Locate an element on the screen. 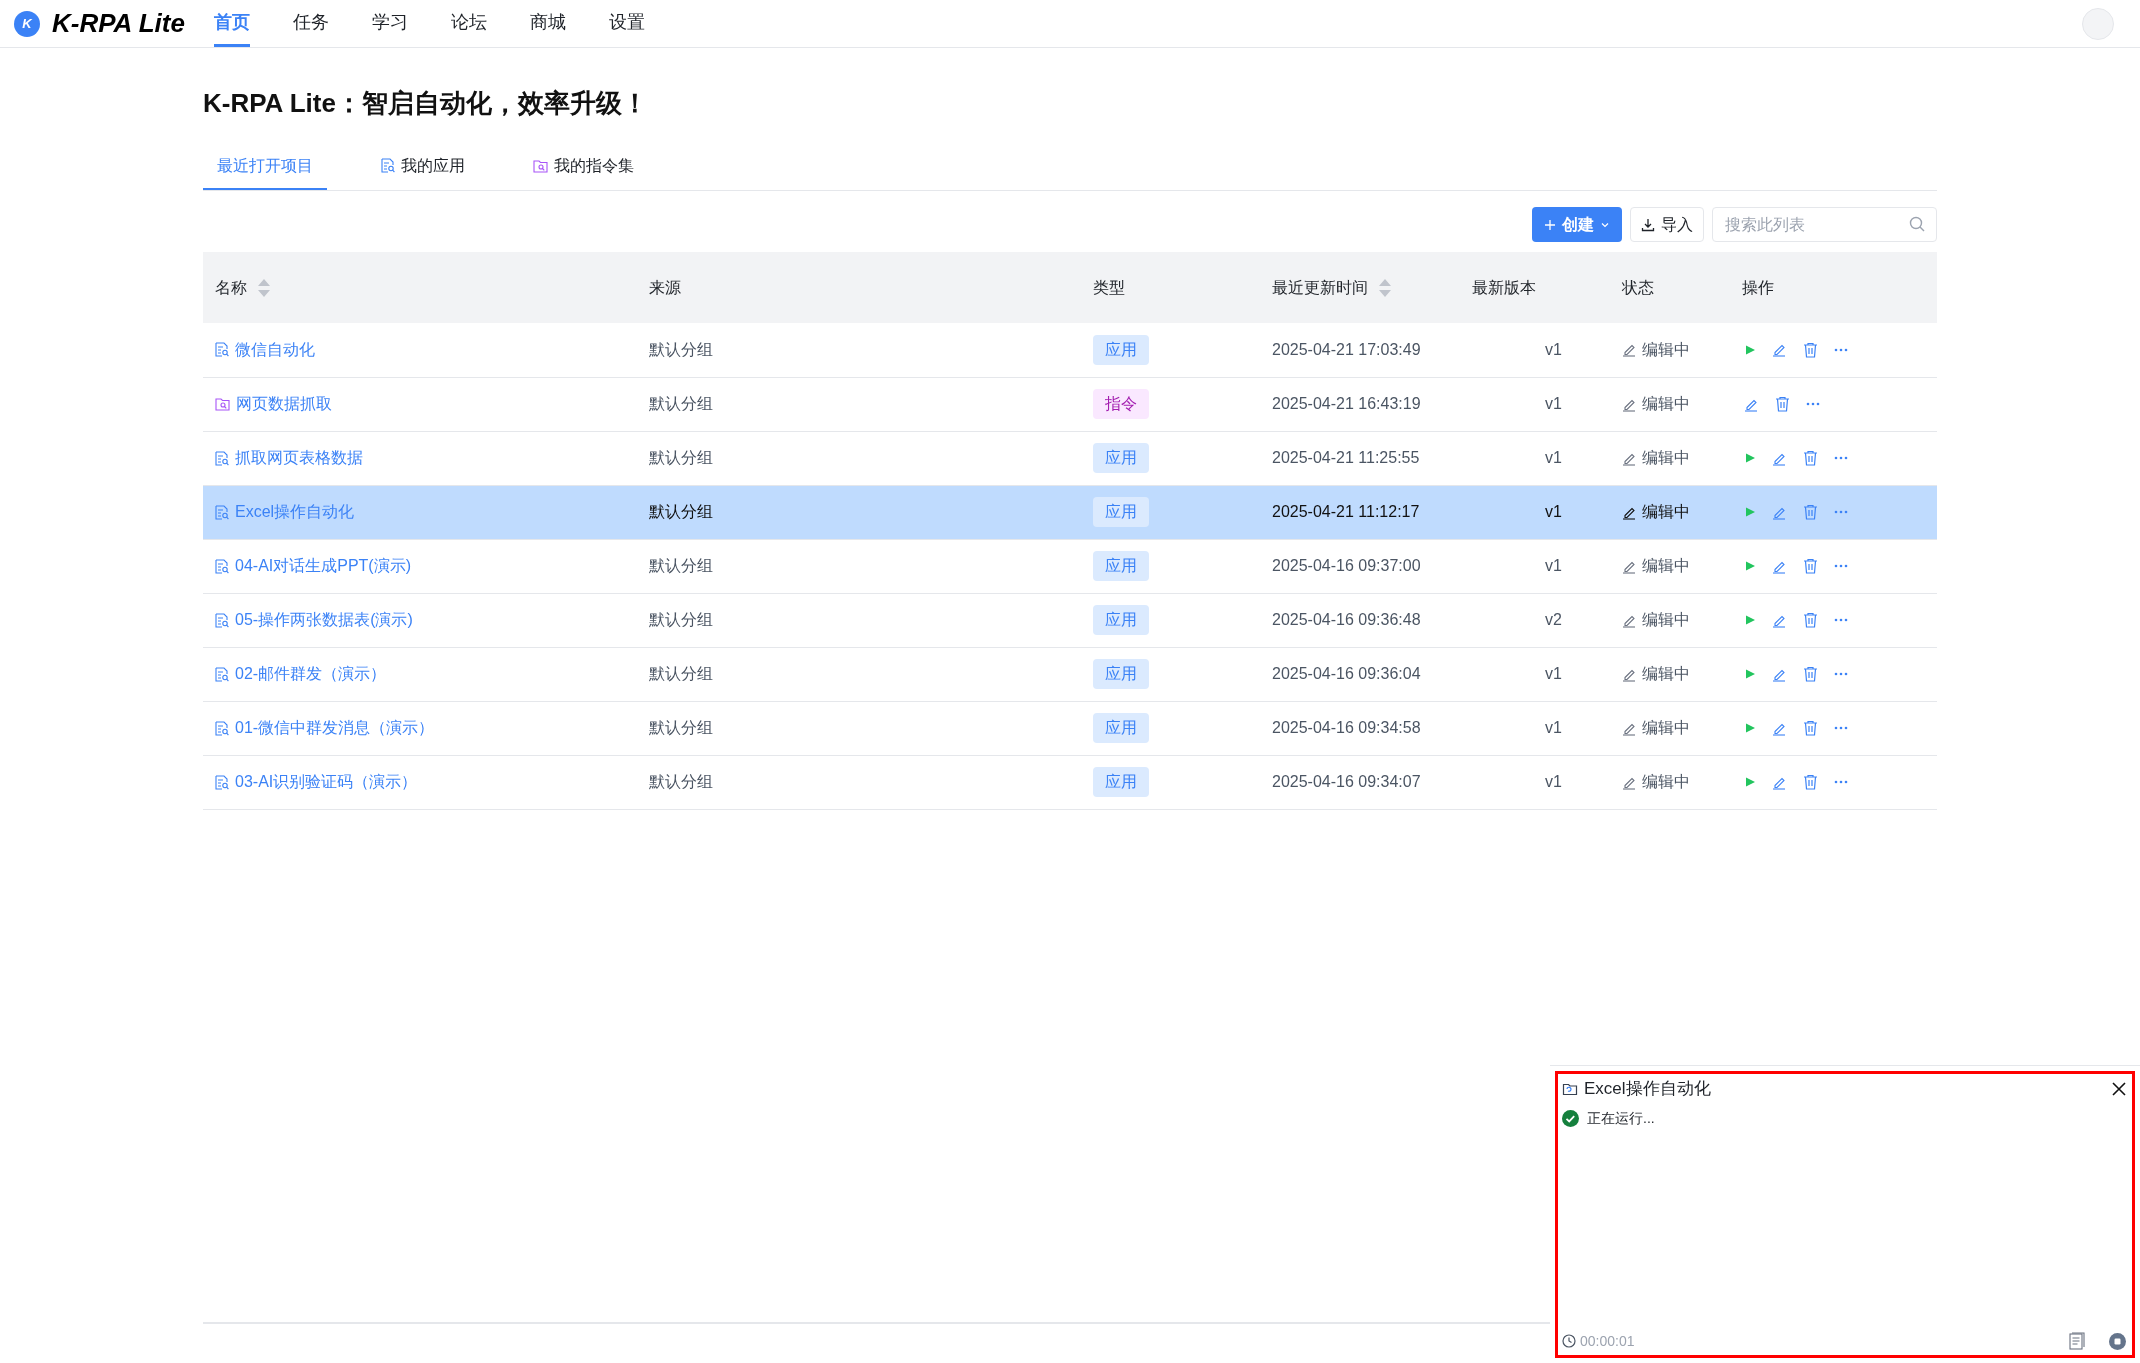 This screenshot has width=2140, height=1363. table-row: 抓取网页表格数据 默认分组 应用 2025-04-21 11:25:55 v1 编辑中 is located at coordinates (1070, 458).